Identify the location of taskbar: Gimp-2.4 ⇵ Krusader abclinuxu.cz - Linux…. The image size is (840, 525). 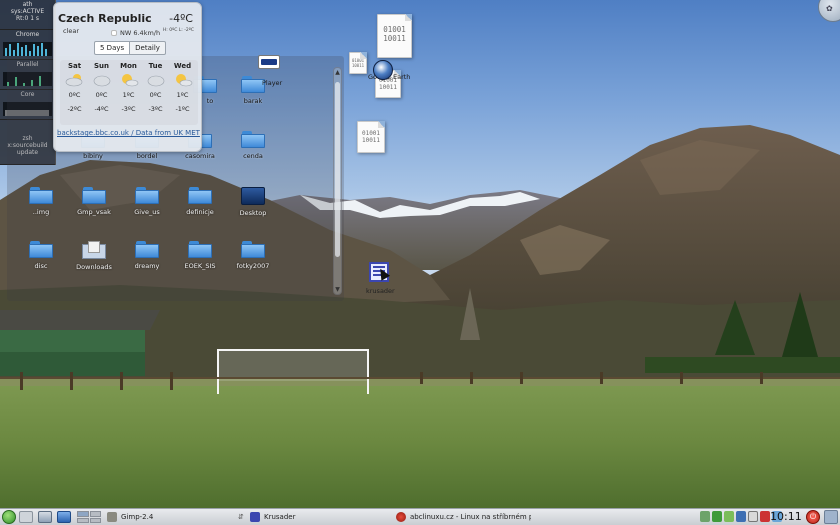
(420, 516).